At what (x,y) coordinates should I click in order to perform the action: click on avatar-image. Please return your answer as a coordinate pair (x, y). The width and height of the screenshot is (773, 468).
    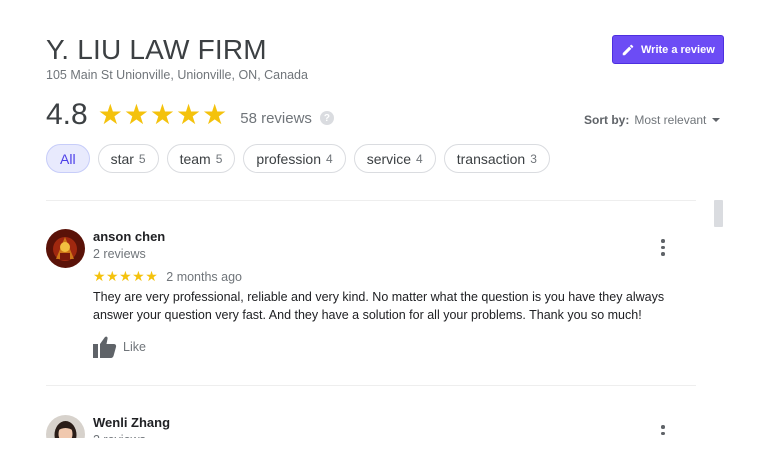
    Looking at the image, I should click on (65, 248).